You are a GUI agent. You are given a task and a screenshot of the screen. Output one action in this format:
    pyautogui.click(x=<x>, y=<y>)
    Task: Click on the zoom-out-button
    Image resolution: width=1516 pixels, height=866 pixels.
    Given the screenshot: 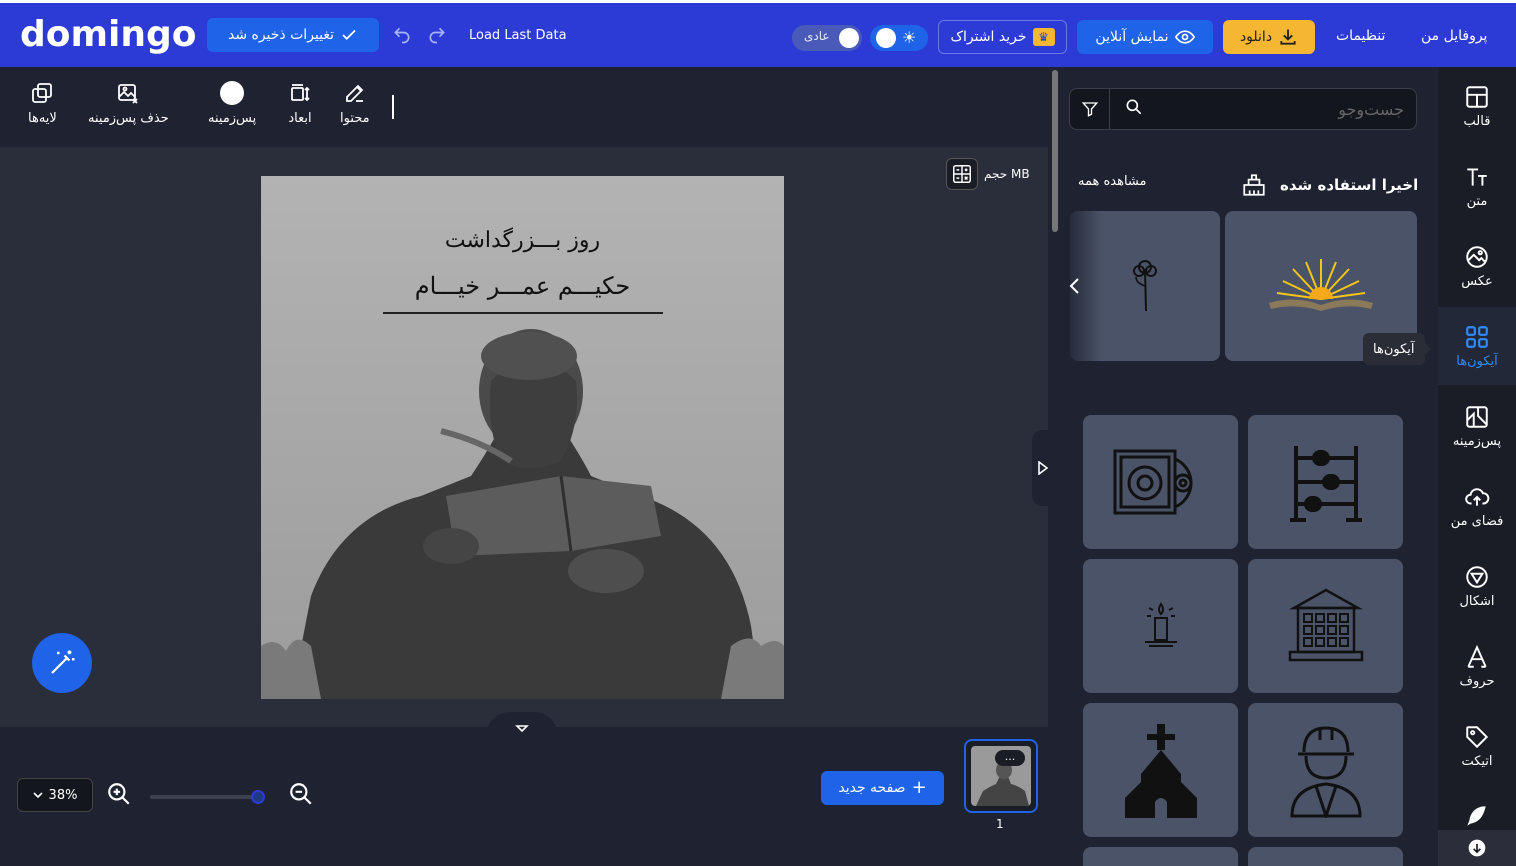 What is the action you would take?
    pyautogui.click(x=301, y=794)
    